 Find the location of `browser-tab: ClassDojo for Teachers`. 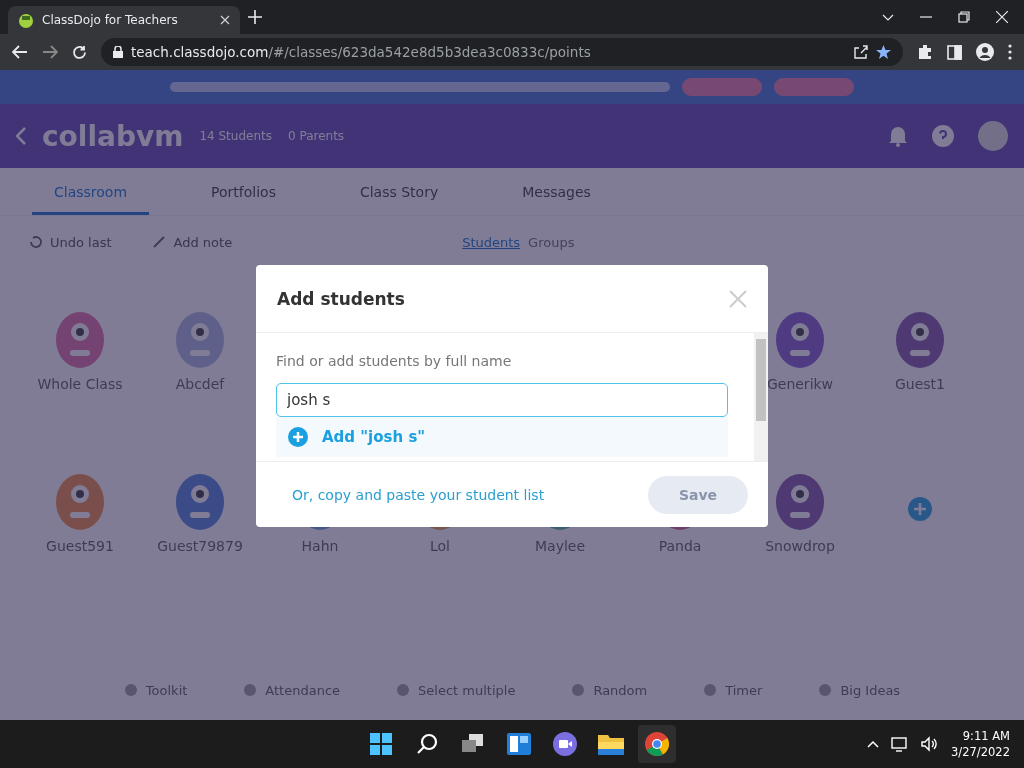

browser-tab: ClassDojo for Teachers is located at coordinates (124, 20).